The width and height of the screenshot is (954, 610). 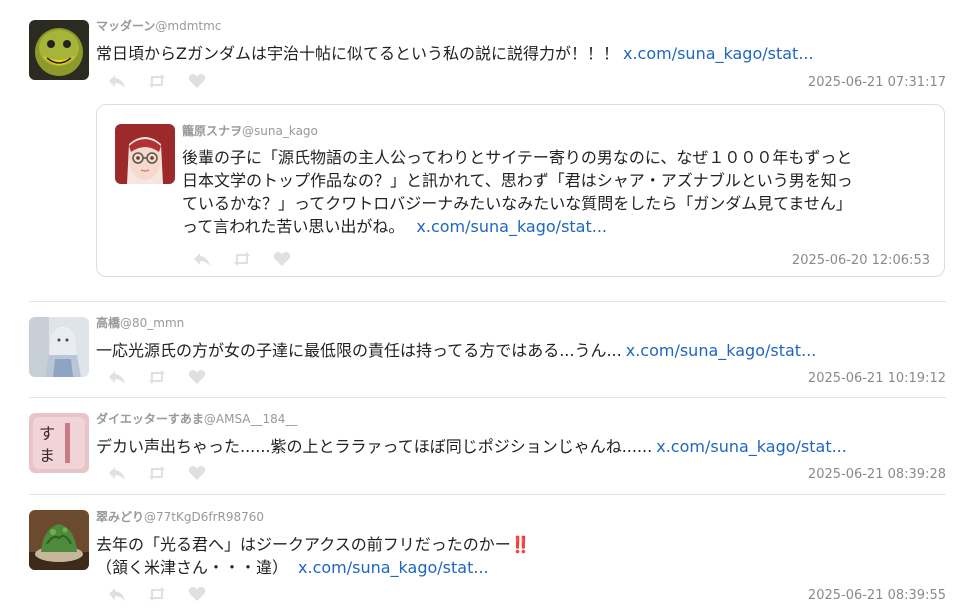 I want to click on handle: @mdmtmc, so click(x=188, y=26).